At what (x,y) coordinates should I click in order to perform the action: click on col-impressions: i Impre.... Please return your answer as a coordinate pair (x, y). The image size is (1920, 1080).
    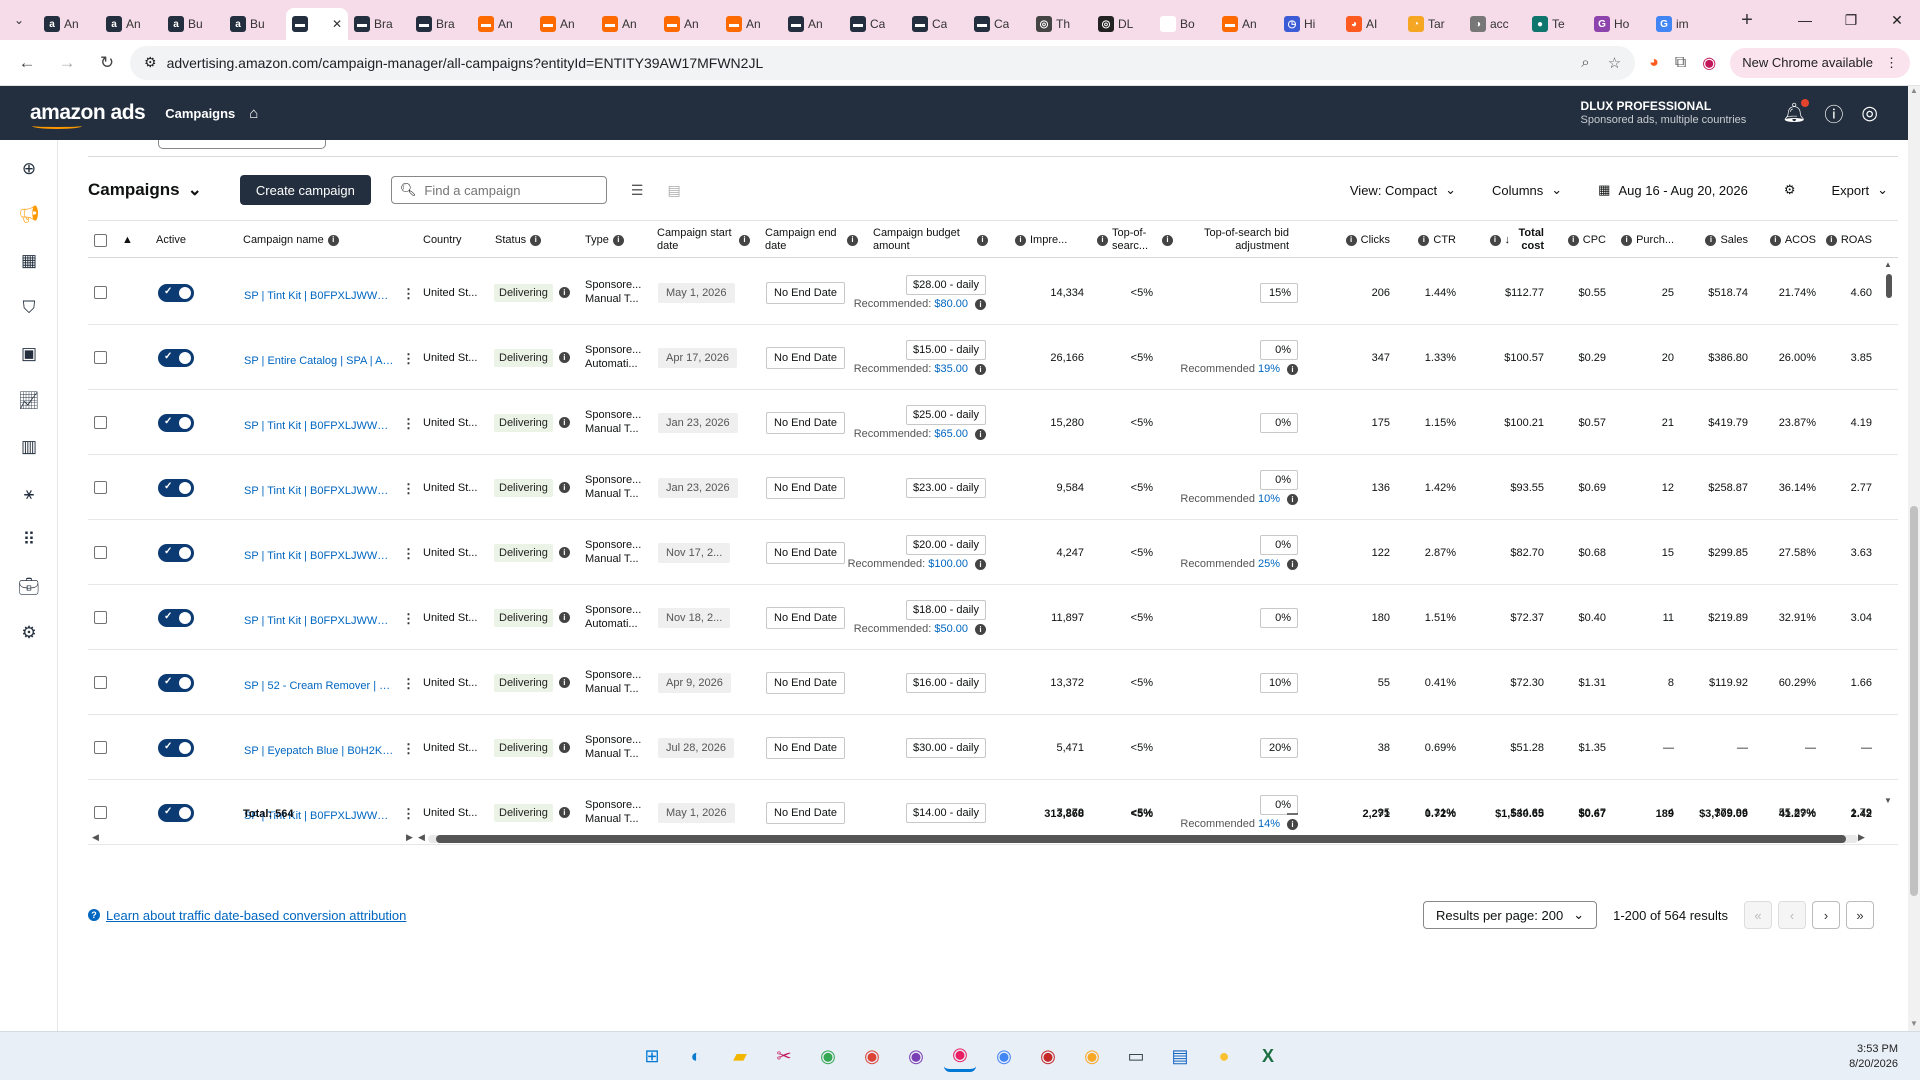
    Looking at the image, I should click on (1039, 240).